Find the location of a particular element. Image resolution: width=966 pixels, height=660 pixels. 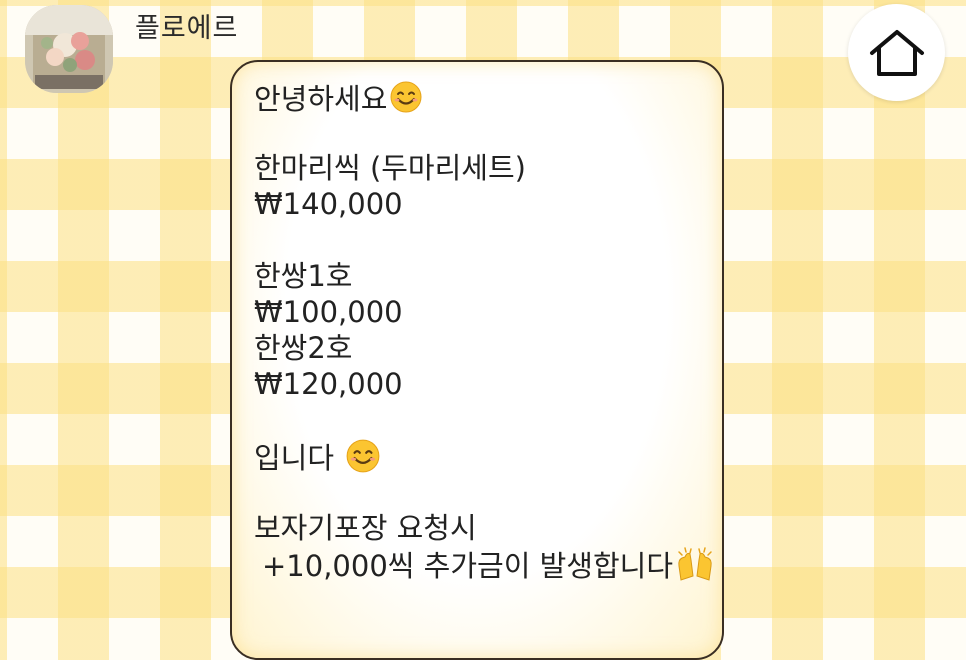

item3-price: ₩120,000 is located at coordinates (328, 384).